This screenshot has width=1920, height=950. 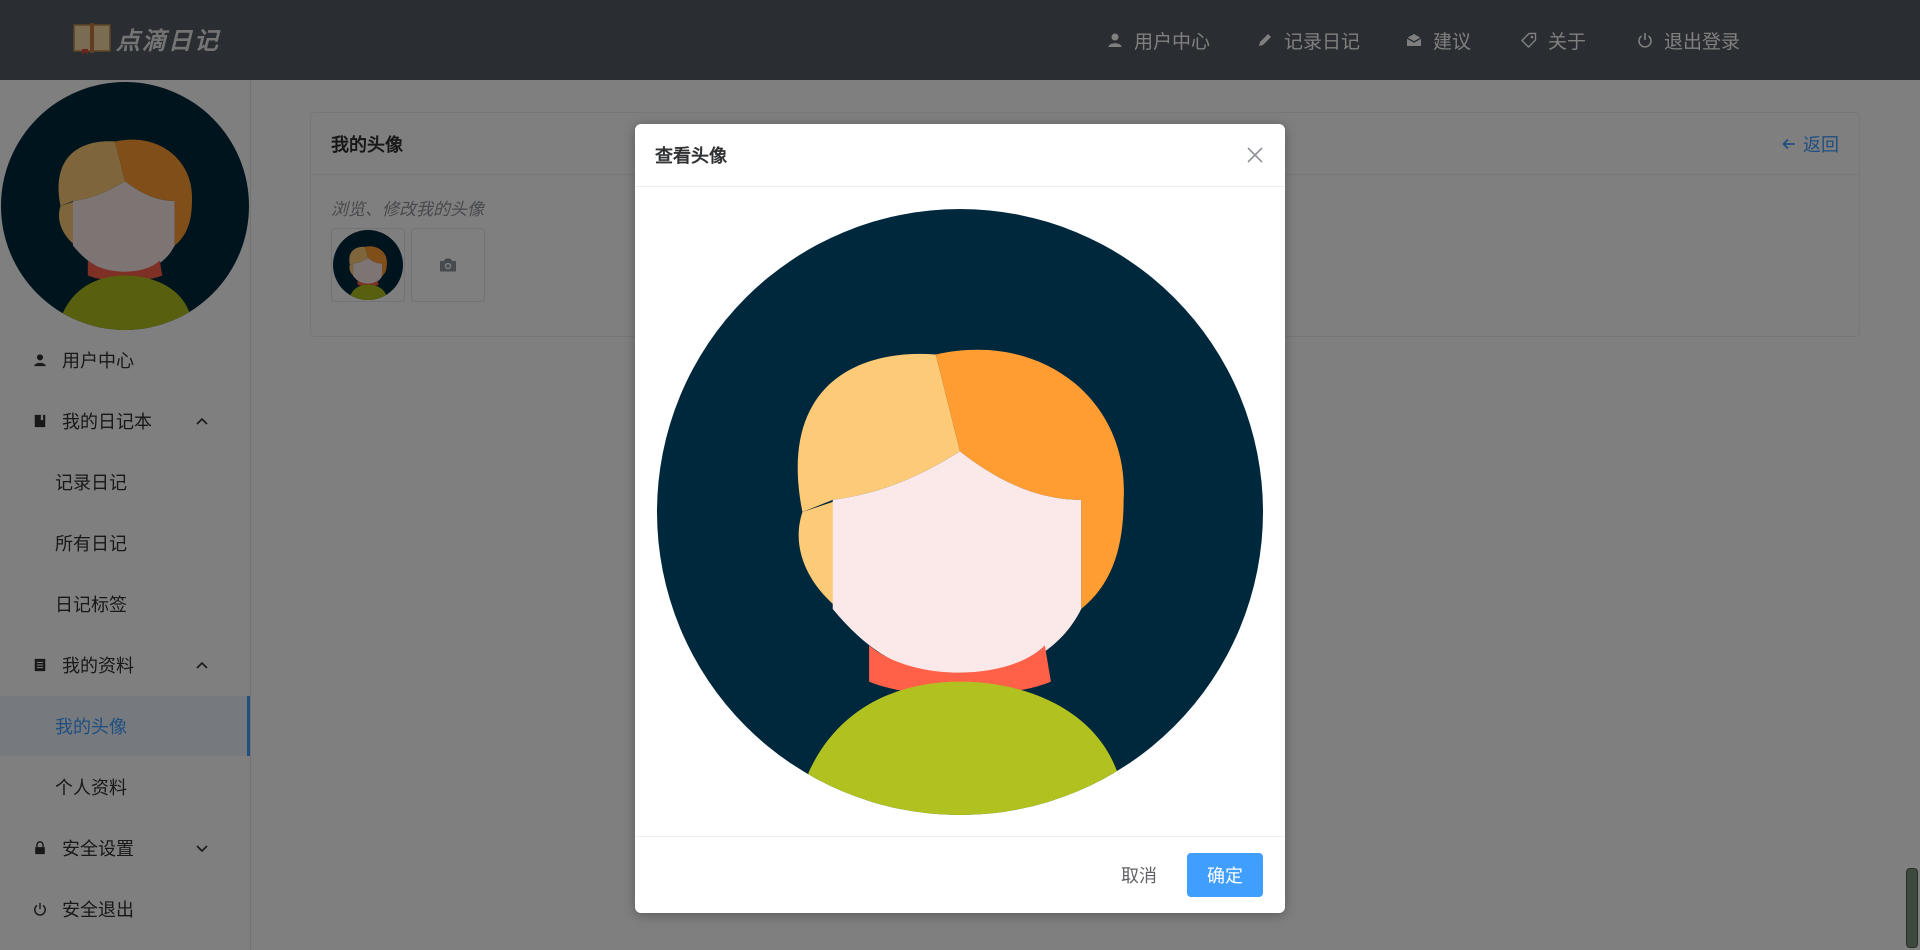 What do you see at coordinates (960, 155) in the screenshot?
I see `dialog-header: 查看头像` at bounding box center [960, 155].